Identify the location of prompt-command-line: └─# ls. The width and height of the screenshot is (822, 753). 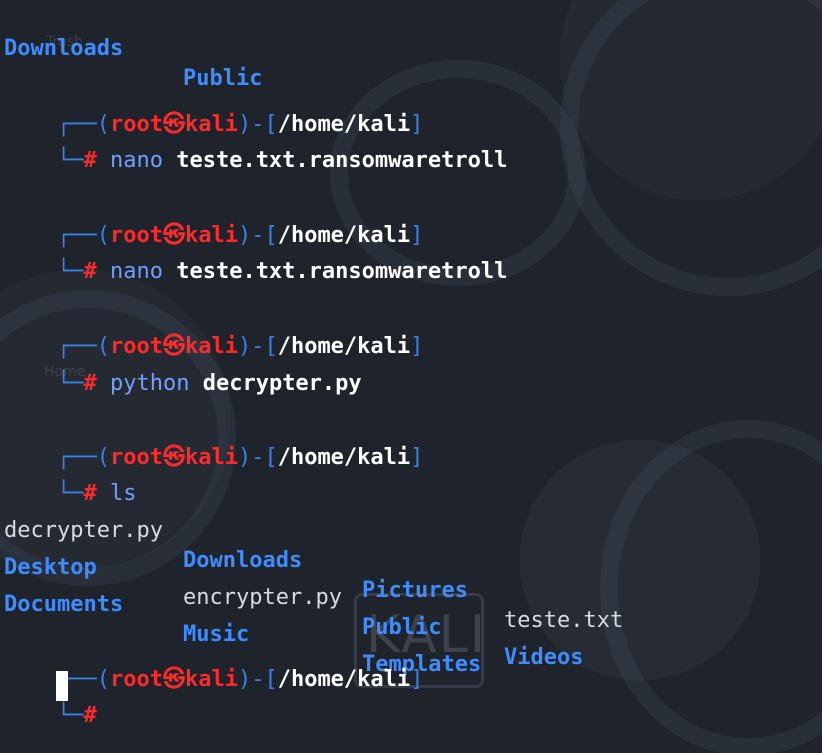
(96, 493).